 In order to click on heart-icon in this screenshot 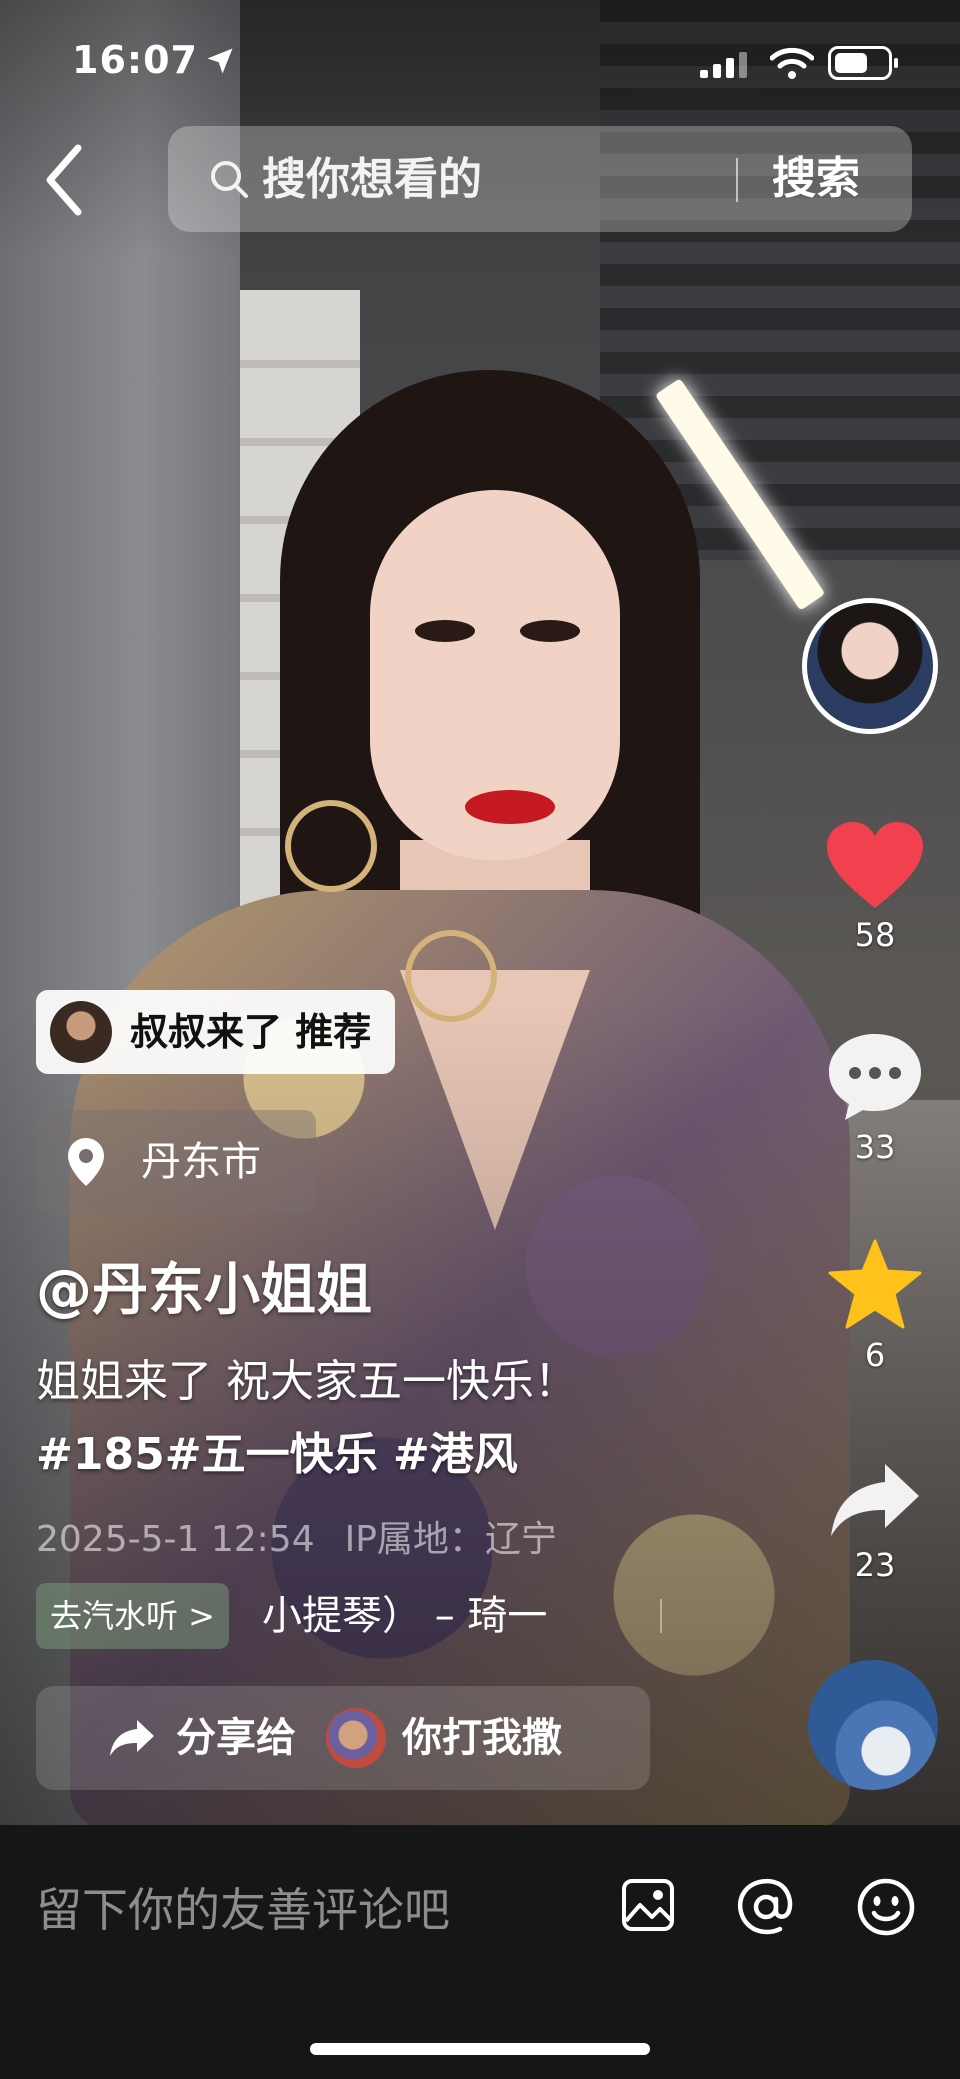, I will do `click(875, 865)`.